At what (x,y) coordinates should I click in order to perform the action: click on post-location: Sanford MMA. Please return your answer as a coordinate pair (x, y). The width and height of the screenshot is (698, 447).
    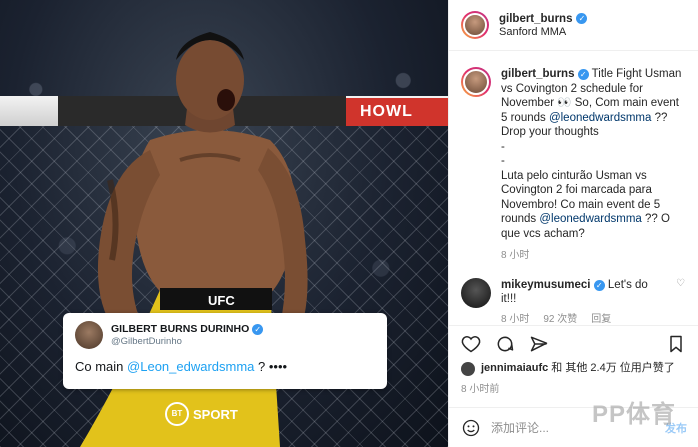
    Looking at the image, I should click on (543, 32).